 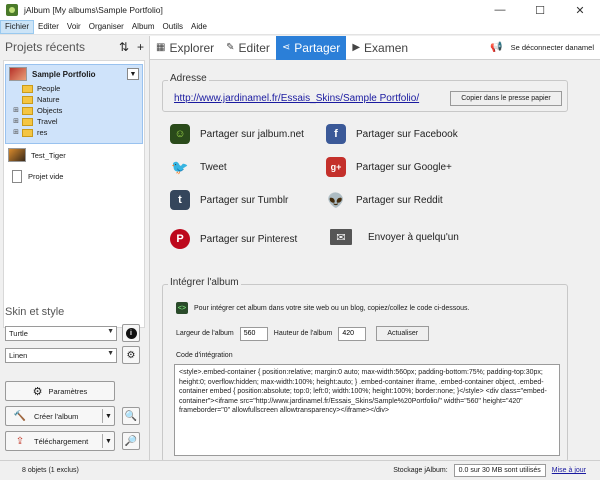 I want to click on address-label: Adresse, so click(x=188, y=78).